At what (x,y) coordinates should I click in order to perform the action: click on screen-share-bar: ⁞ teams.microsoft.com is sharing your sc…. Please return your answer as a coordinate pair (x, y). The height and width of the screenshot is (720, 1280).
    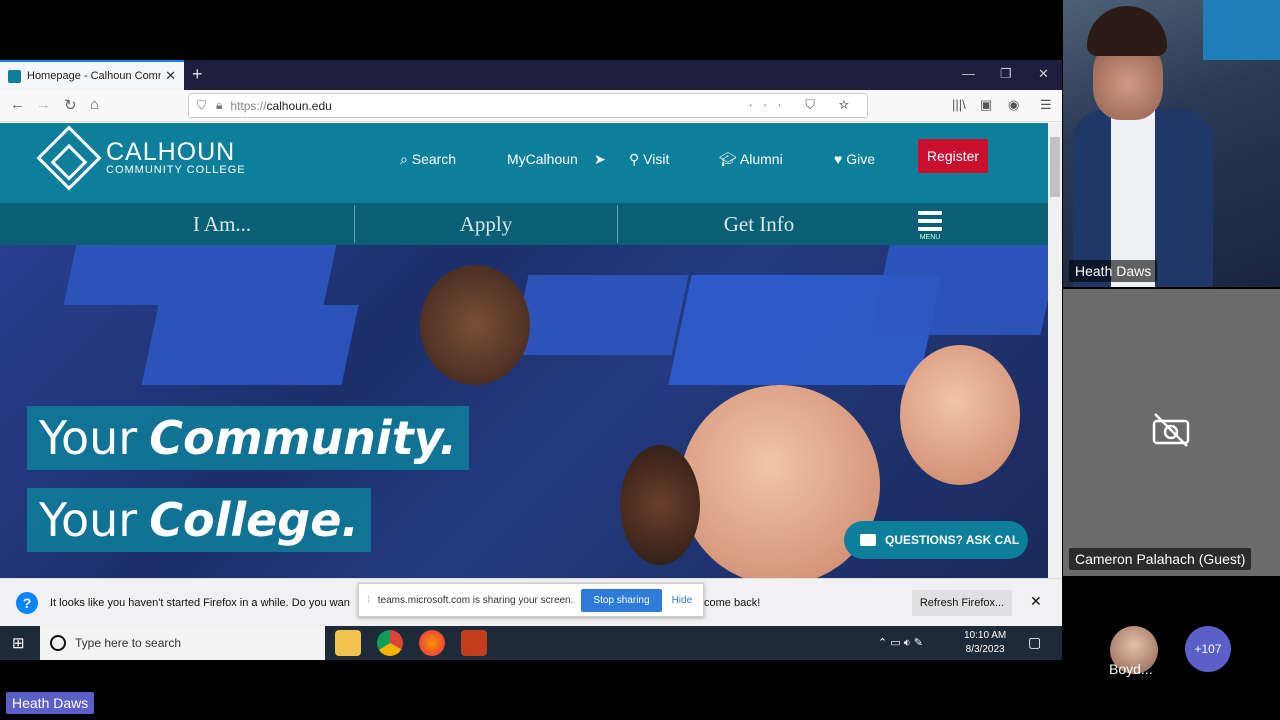
    Looking at the image, I should click on (531, 600).